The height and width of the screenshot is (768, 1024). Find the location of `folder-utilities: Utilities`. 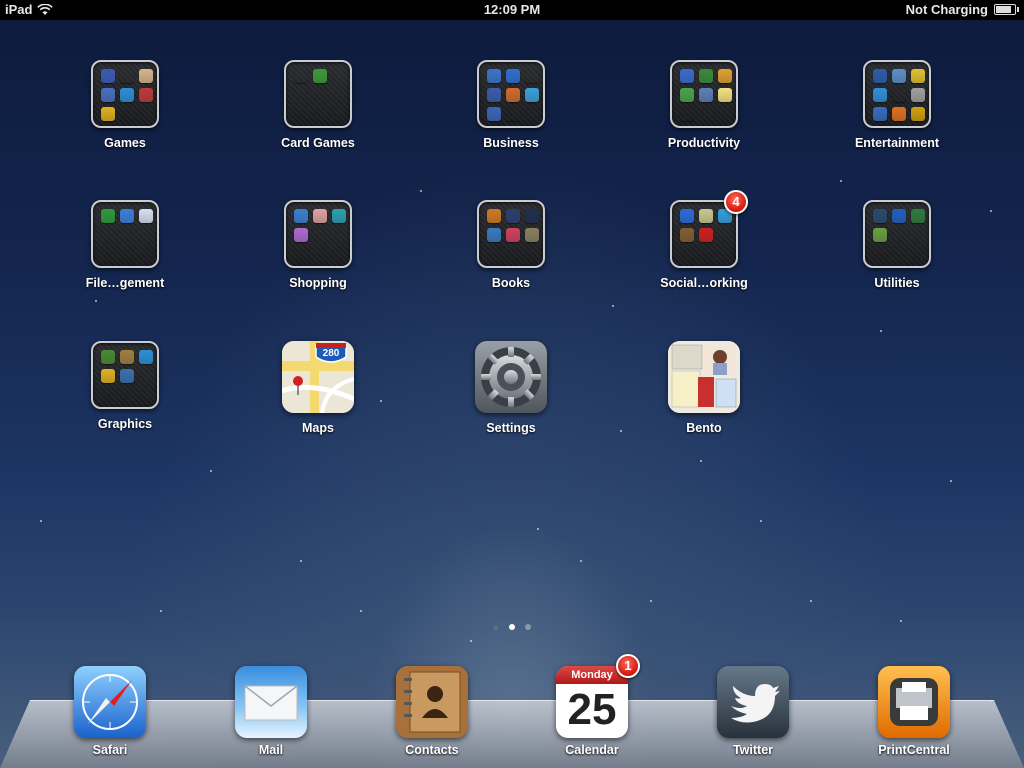

folder-utilities: Utilities is located at coordinates (897, 245).